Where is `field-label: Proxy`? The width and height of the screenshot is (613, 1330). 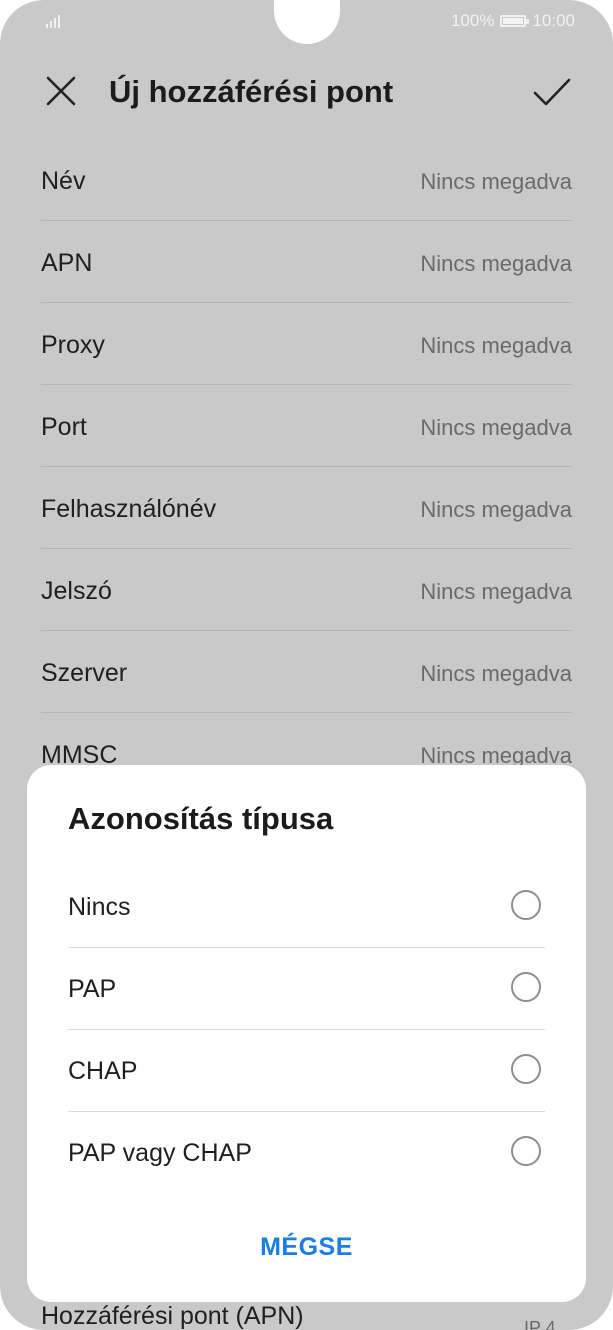
field-label: Proxy is located at coordinates (73, 345).